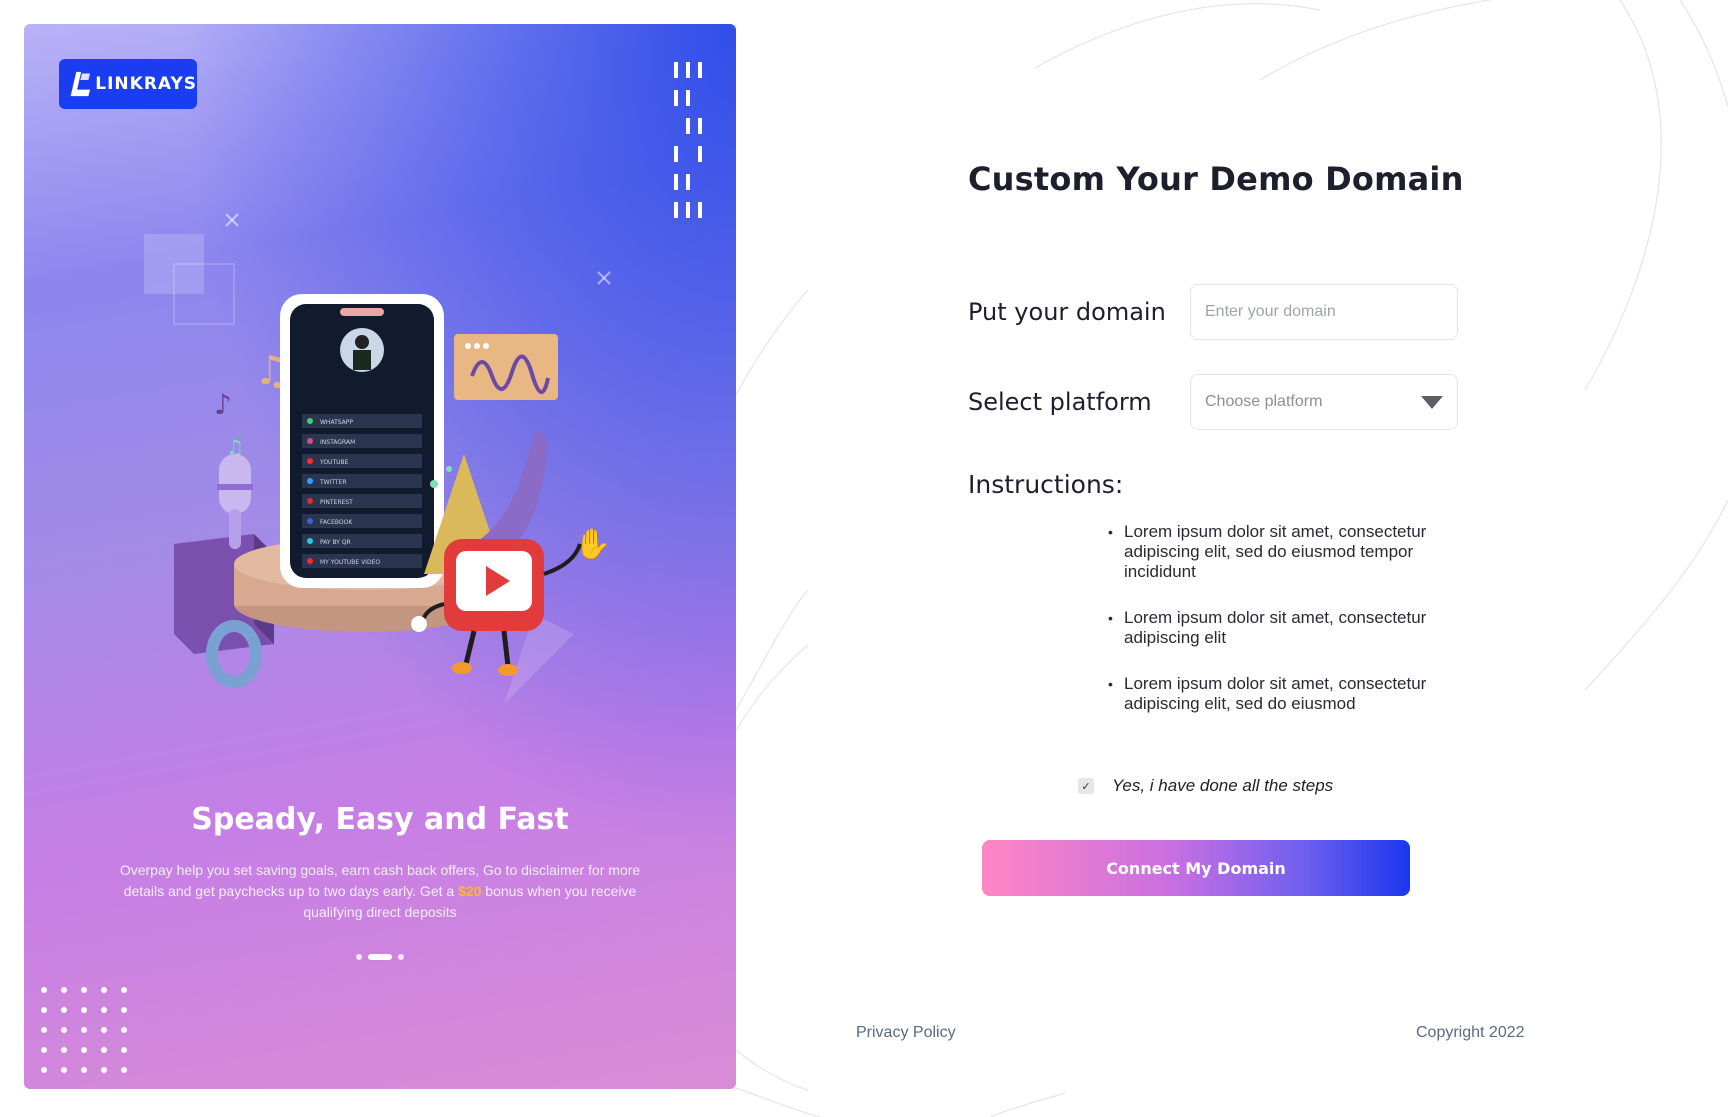 Image resolution: width=1728 pixels, height=1117 pixels. Describe the element at coordinates (1264, 401) in the screenshot. I see `platform-select-value: Choose platform` at that location.